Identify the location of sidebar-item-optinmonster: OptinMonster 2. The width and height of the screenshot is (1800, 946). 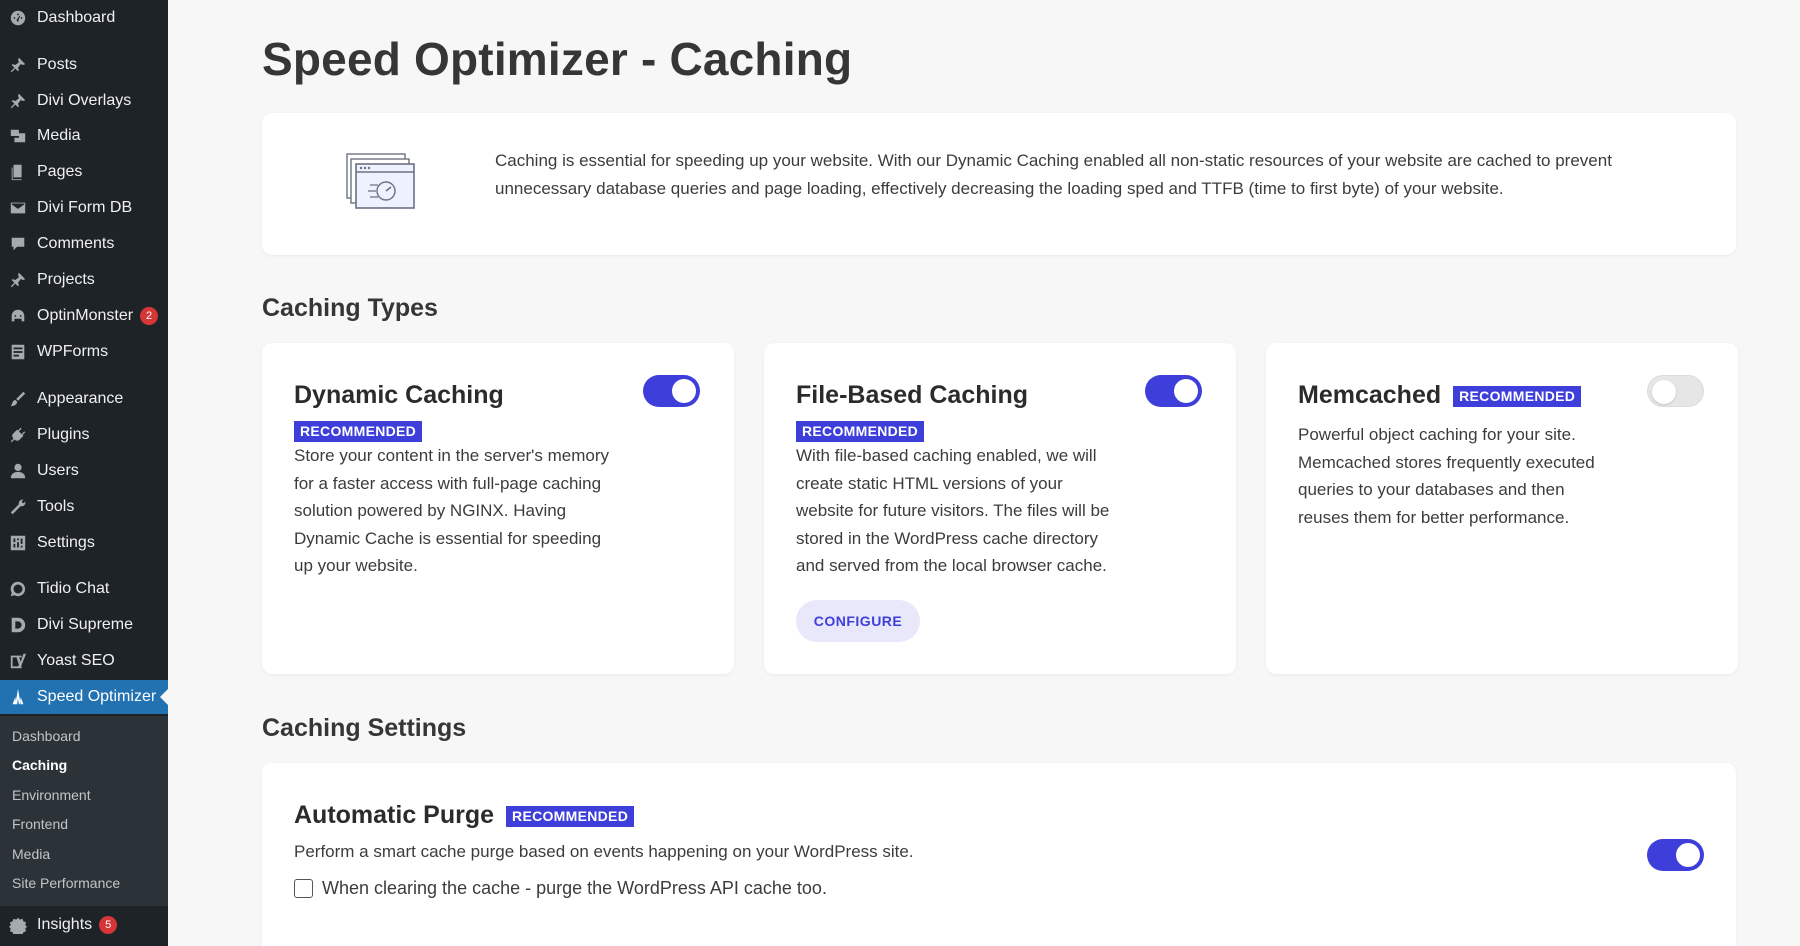
(84, 316).